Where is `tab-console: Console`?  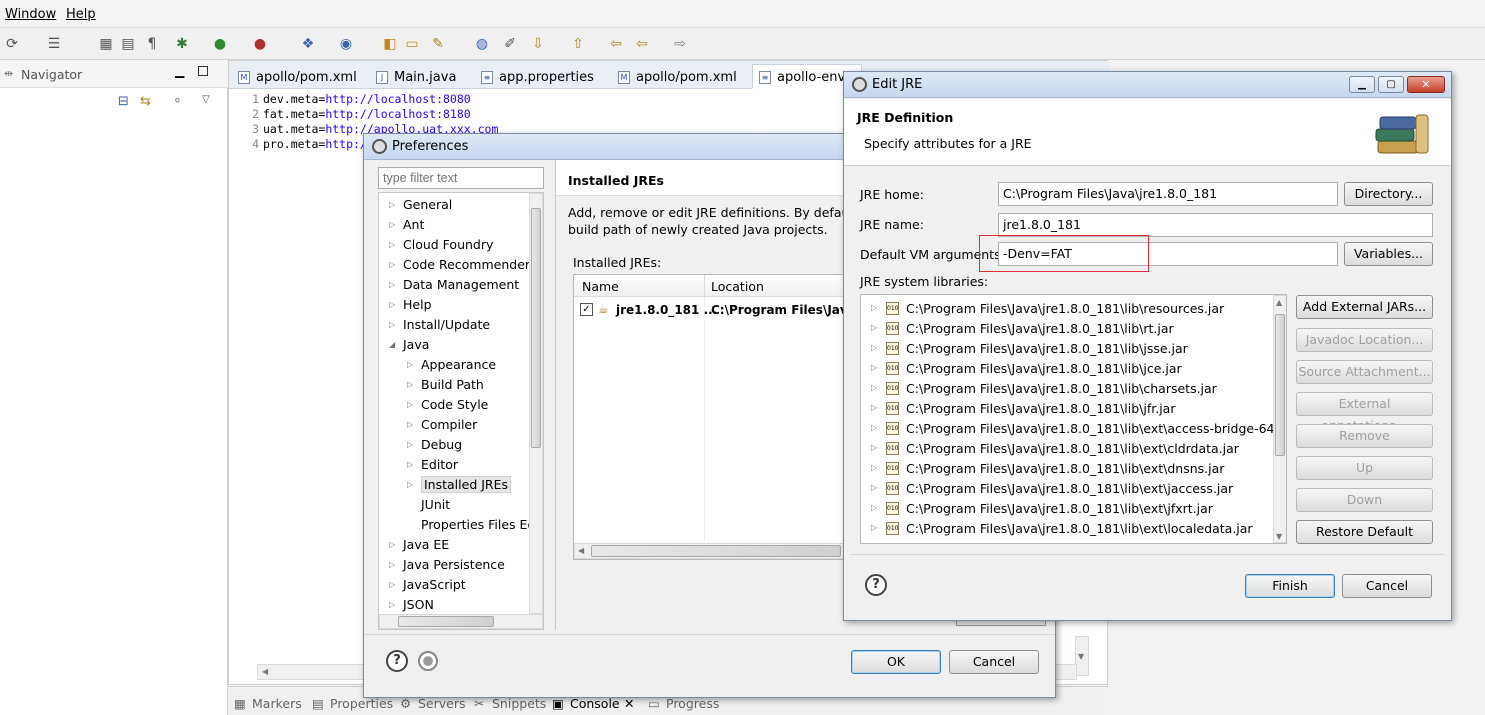 tab-console: Console is located at coordinates (595, 703).